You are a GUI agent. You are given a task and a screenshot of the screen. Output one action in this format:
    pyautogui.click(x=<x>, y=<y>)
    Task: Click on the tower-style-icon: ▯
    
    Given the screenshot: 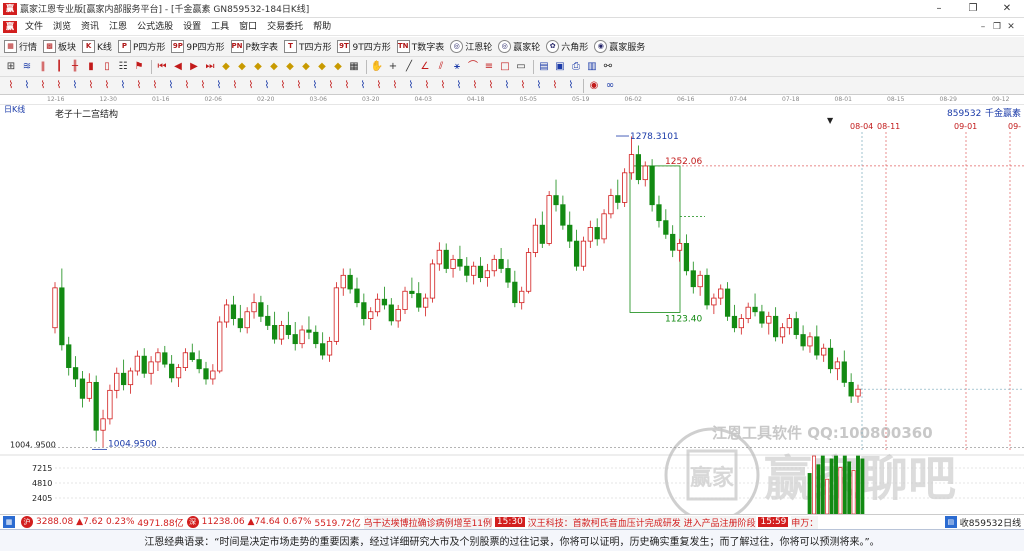 What is the action you would take?
    pyautogui.click(x=107, y=67)
    